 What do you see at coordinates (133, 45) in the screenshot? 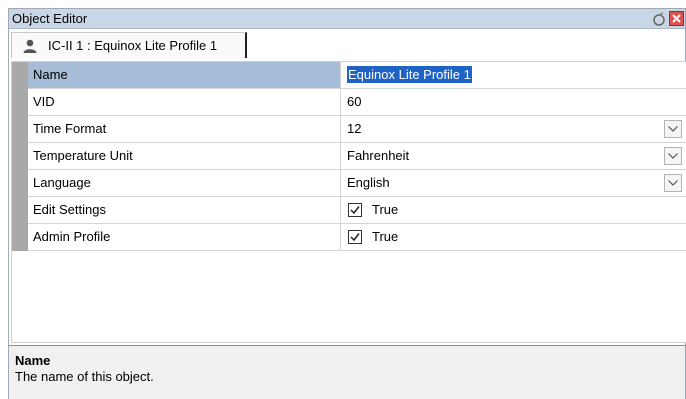
I see `tab-label: IC-II 1 : Equinox Lite Profile 1` at bounding box center [133, 45].